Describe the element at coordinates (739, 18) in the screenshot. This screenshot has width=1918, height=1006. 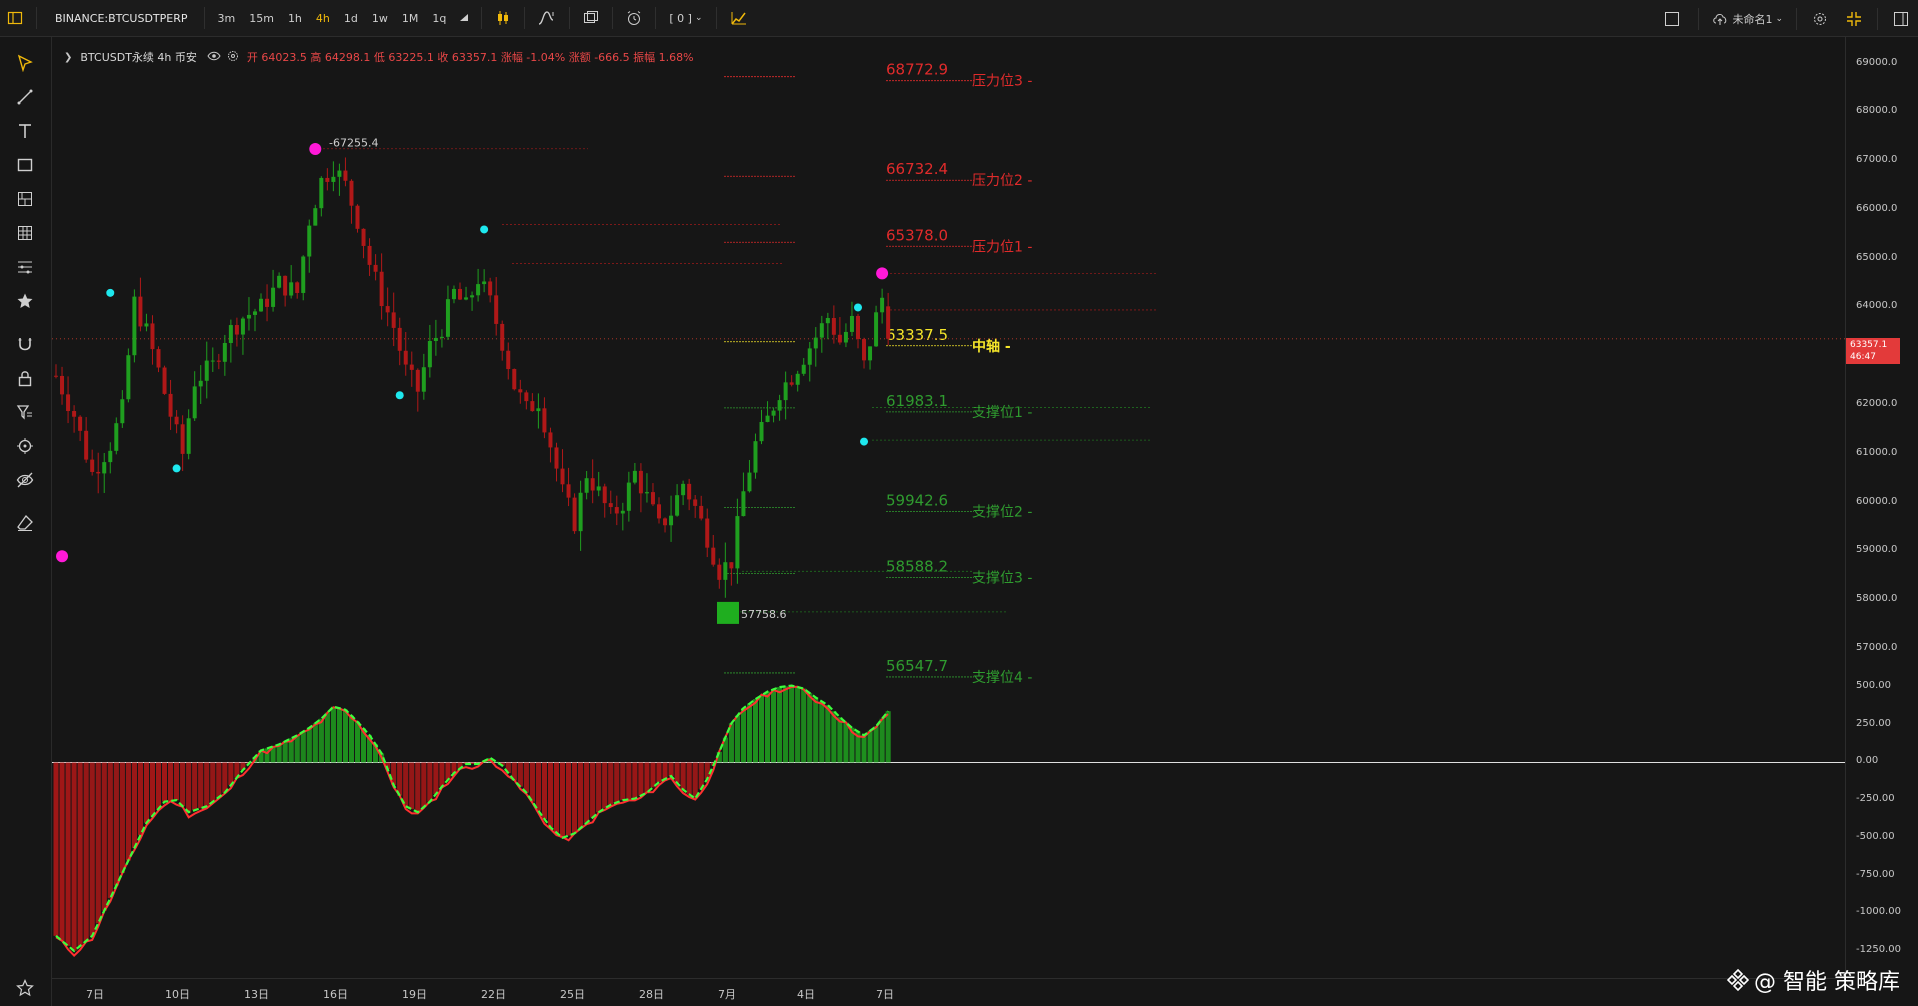
I see `strategy-icon` at that location.